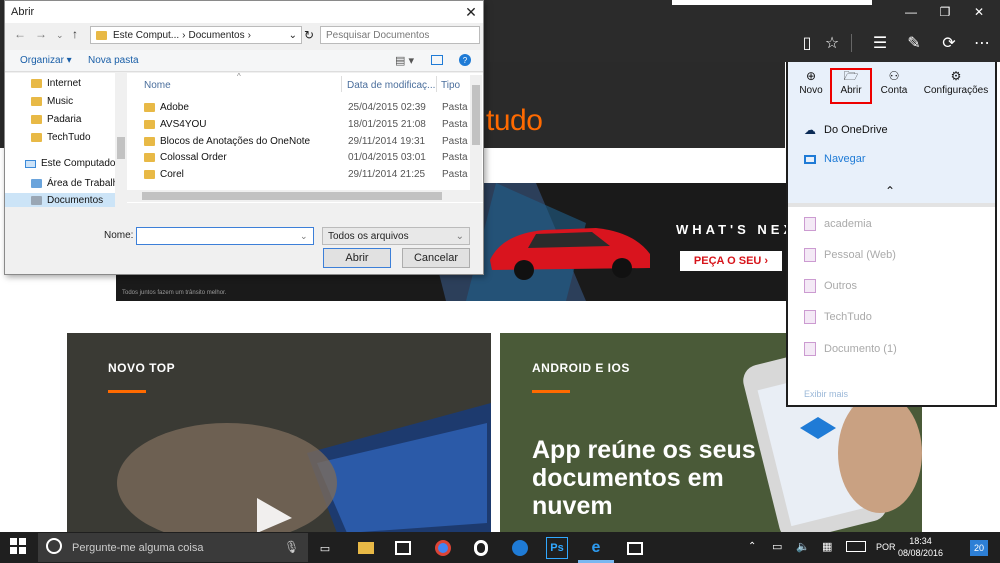  What do you see at coordinates (807, 43) in the screenshot?
I see `reading-view-icon: ▯` at bounding box center [807, 43].